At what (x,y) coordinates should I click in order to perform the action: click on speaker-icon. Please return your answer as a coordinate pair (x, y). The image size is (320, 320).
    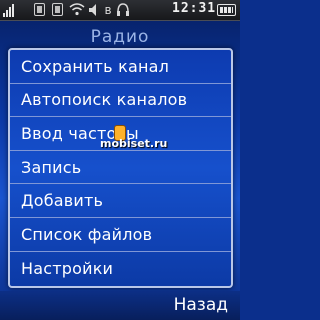
    Looking at the image, I should click on (92, 10).